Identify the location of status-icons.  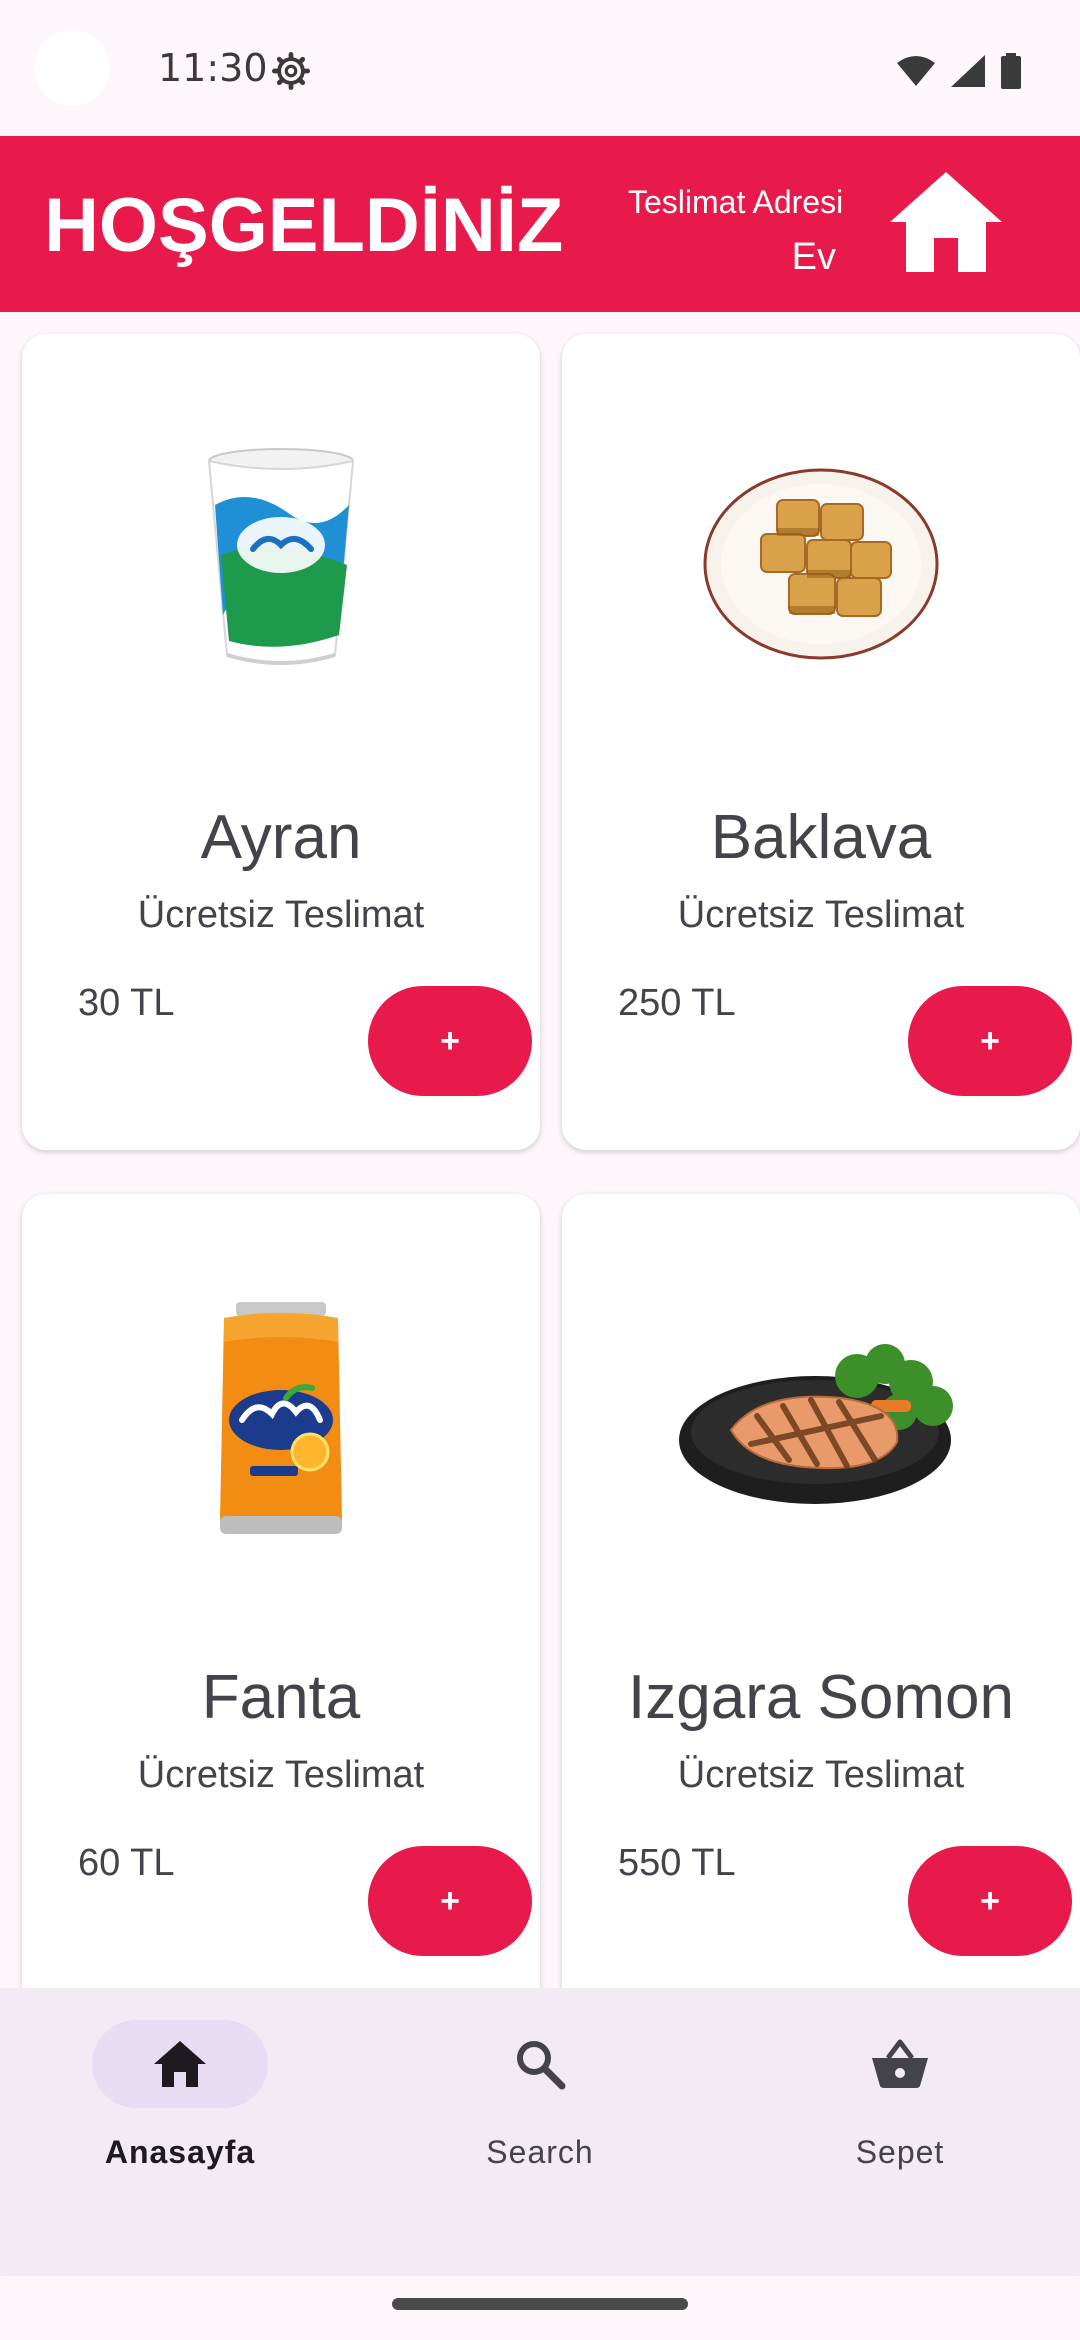
(959, 71).